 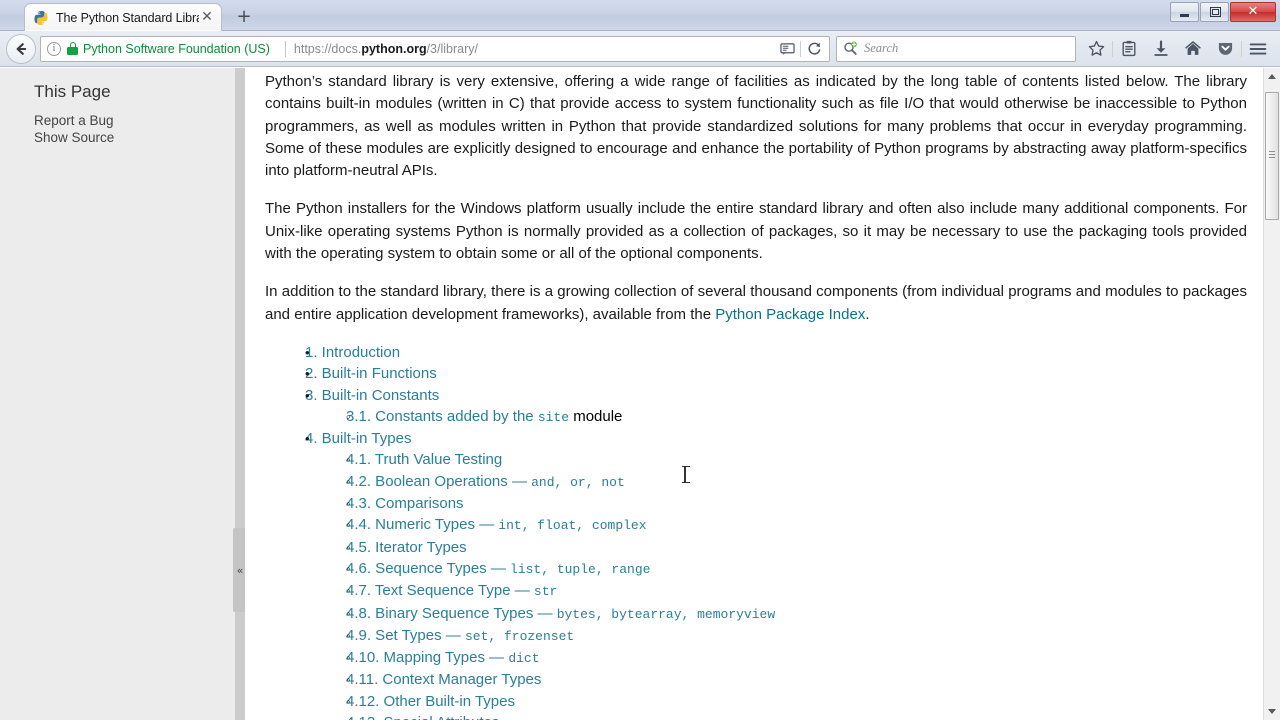 I want to click on text-cursor, so click(x=686, y=474).